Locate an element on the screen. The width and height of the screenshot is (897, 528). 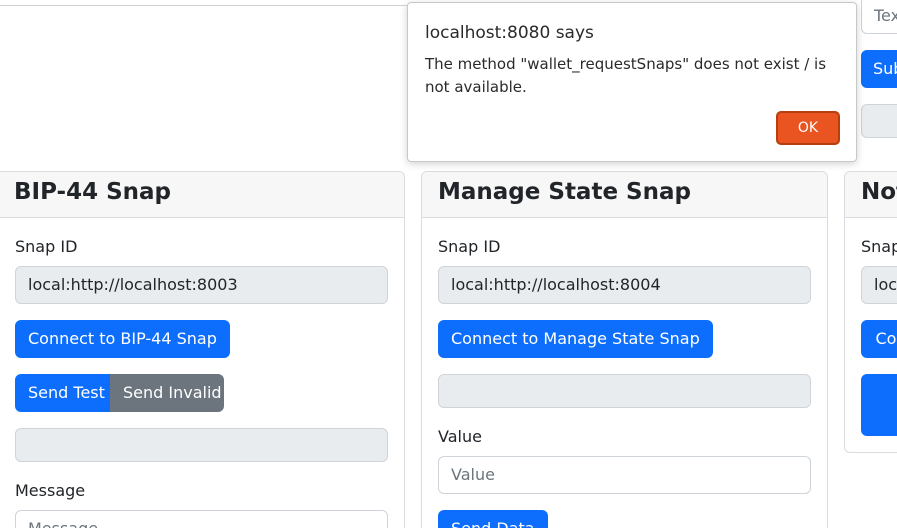
value-label: Value is located at coordinates (460, 436).